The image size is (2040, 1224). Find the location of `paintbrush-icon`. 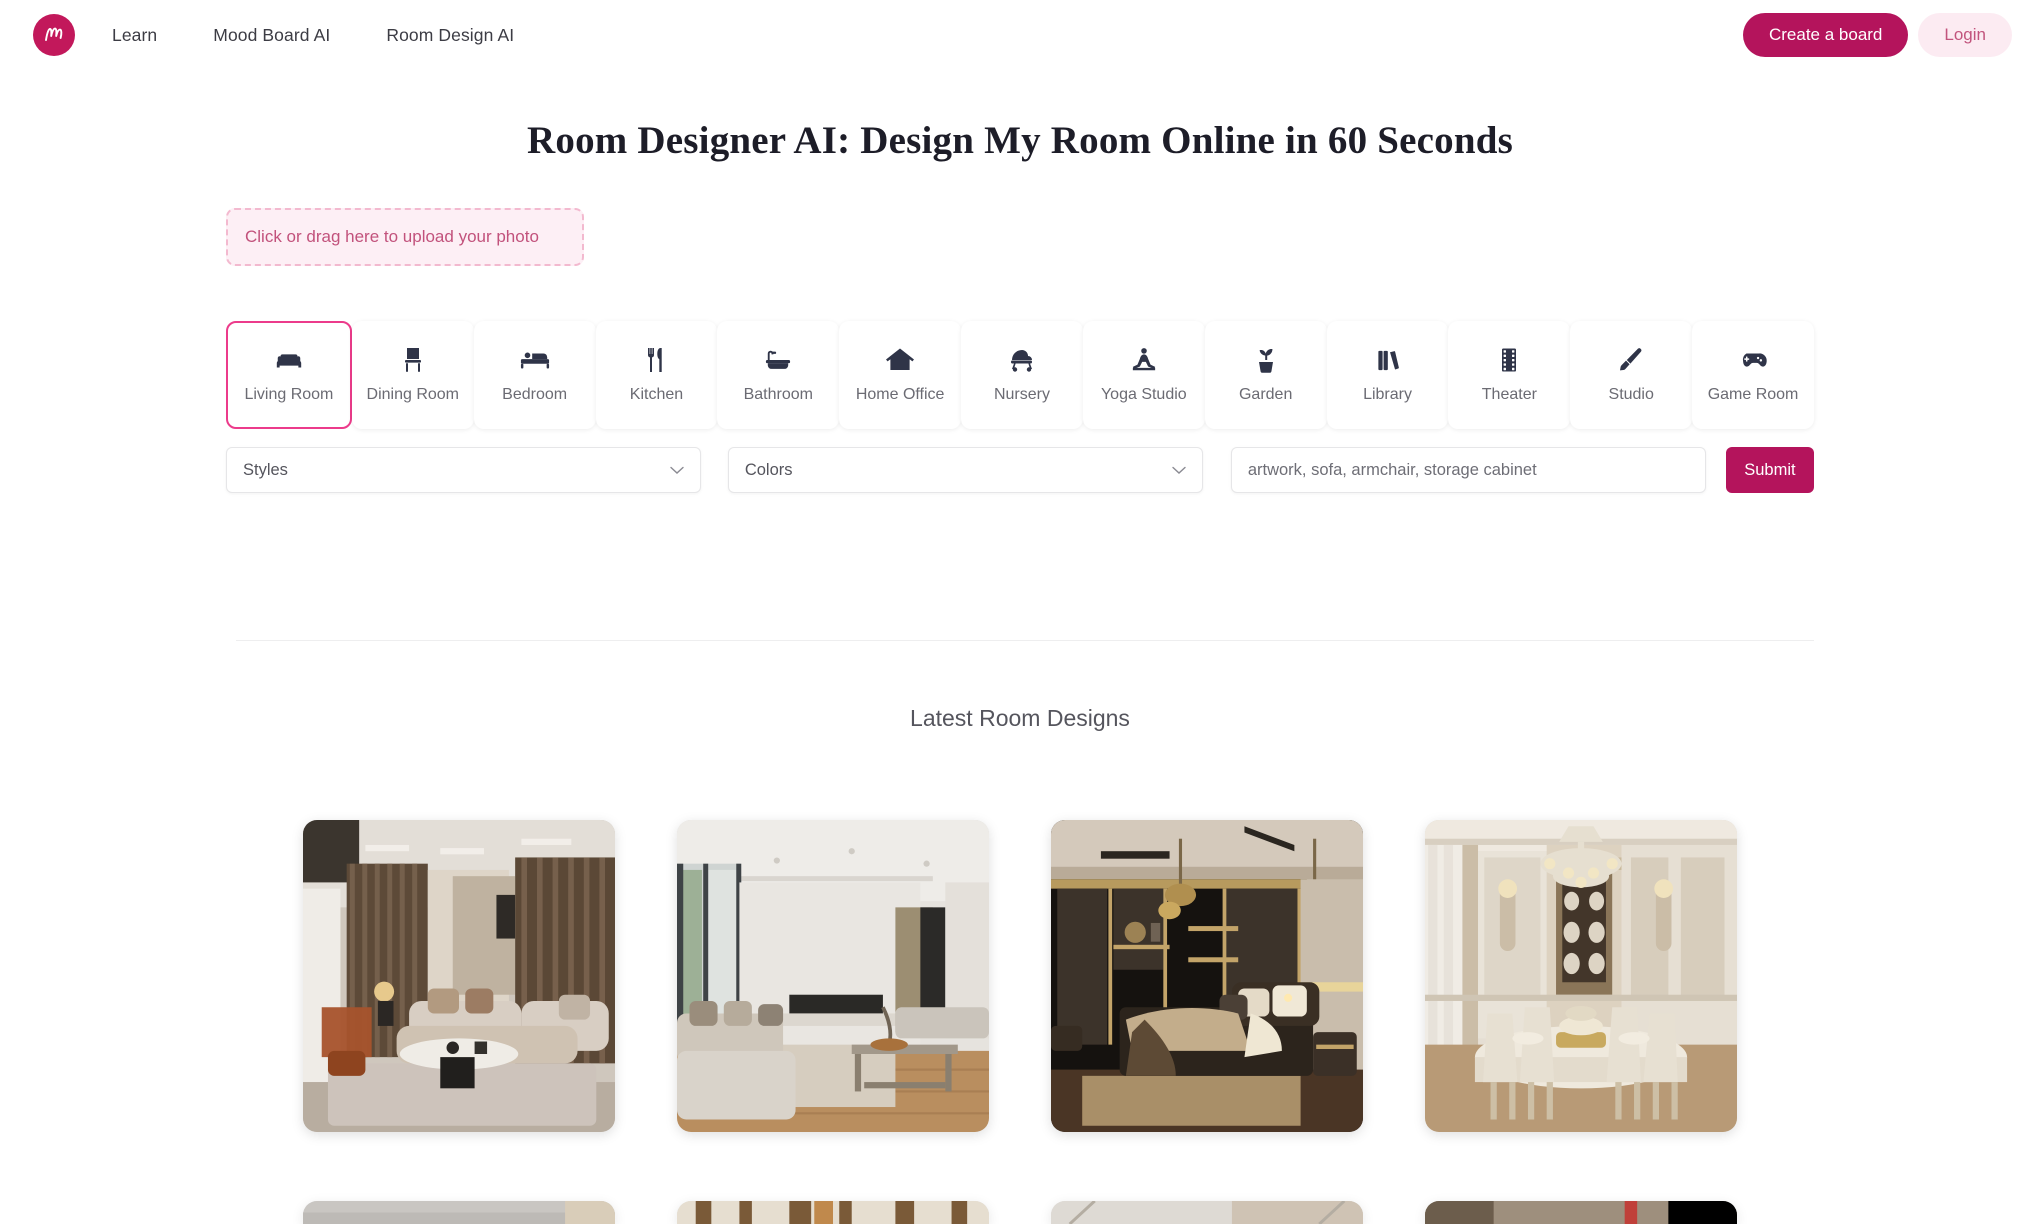

paintbrush-icon is located at coordinates (1631, 360).